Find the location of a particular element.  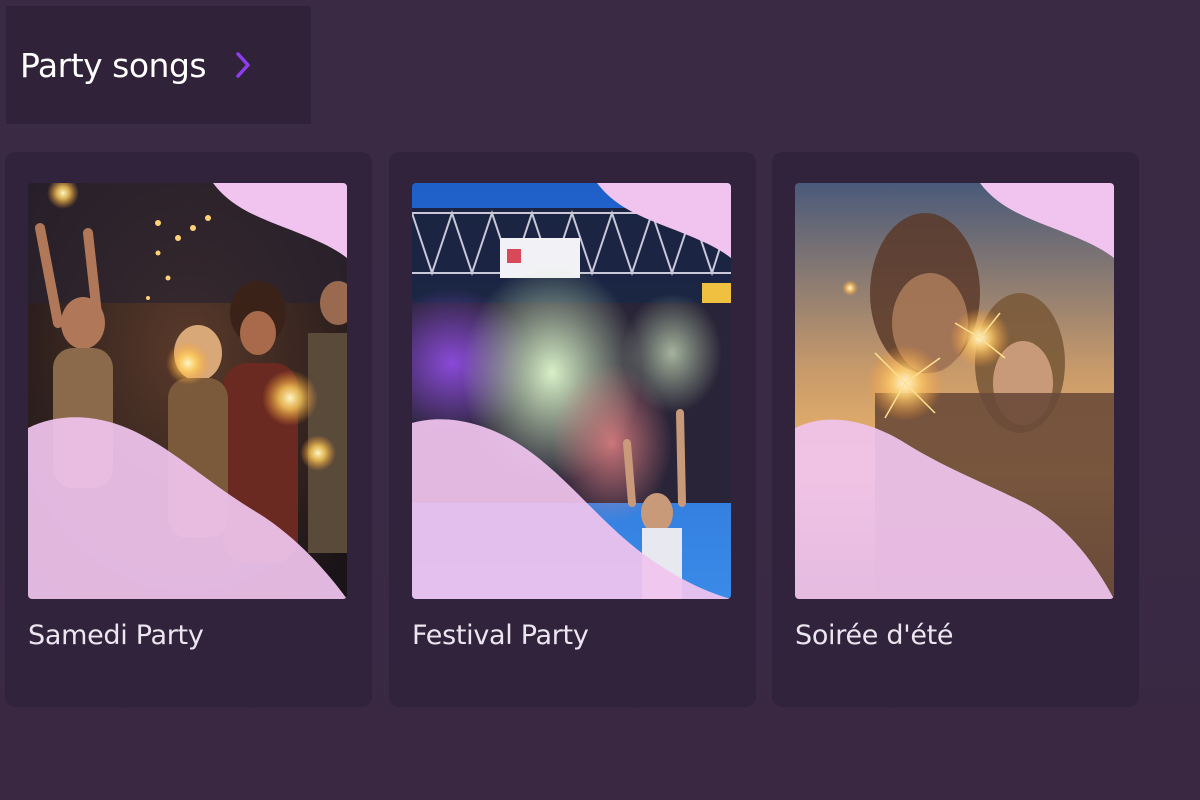

playlist-title: Samedi Party is located at coordinates (116, 635).